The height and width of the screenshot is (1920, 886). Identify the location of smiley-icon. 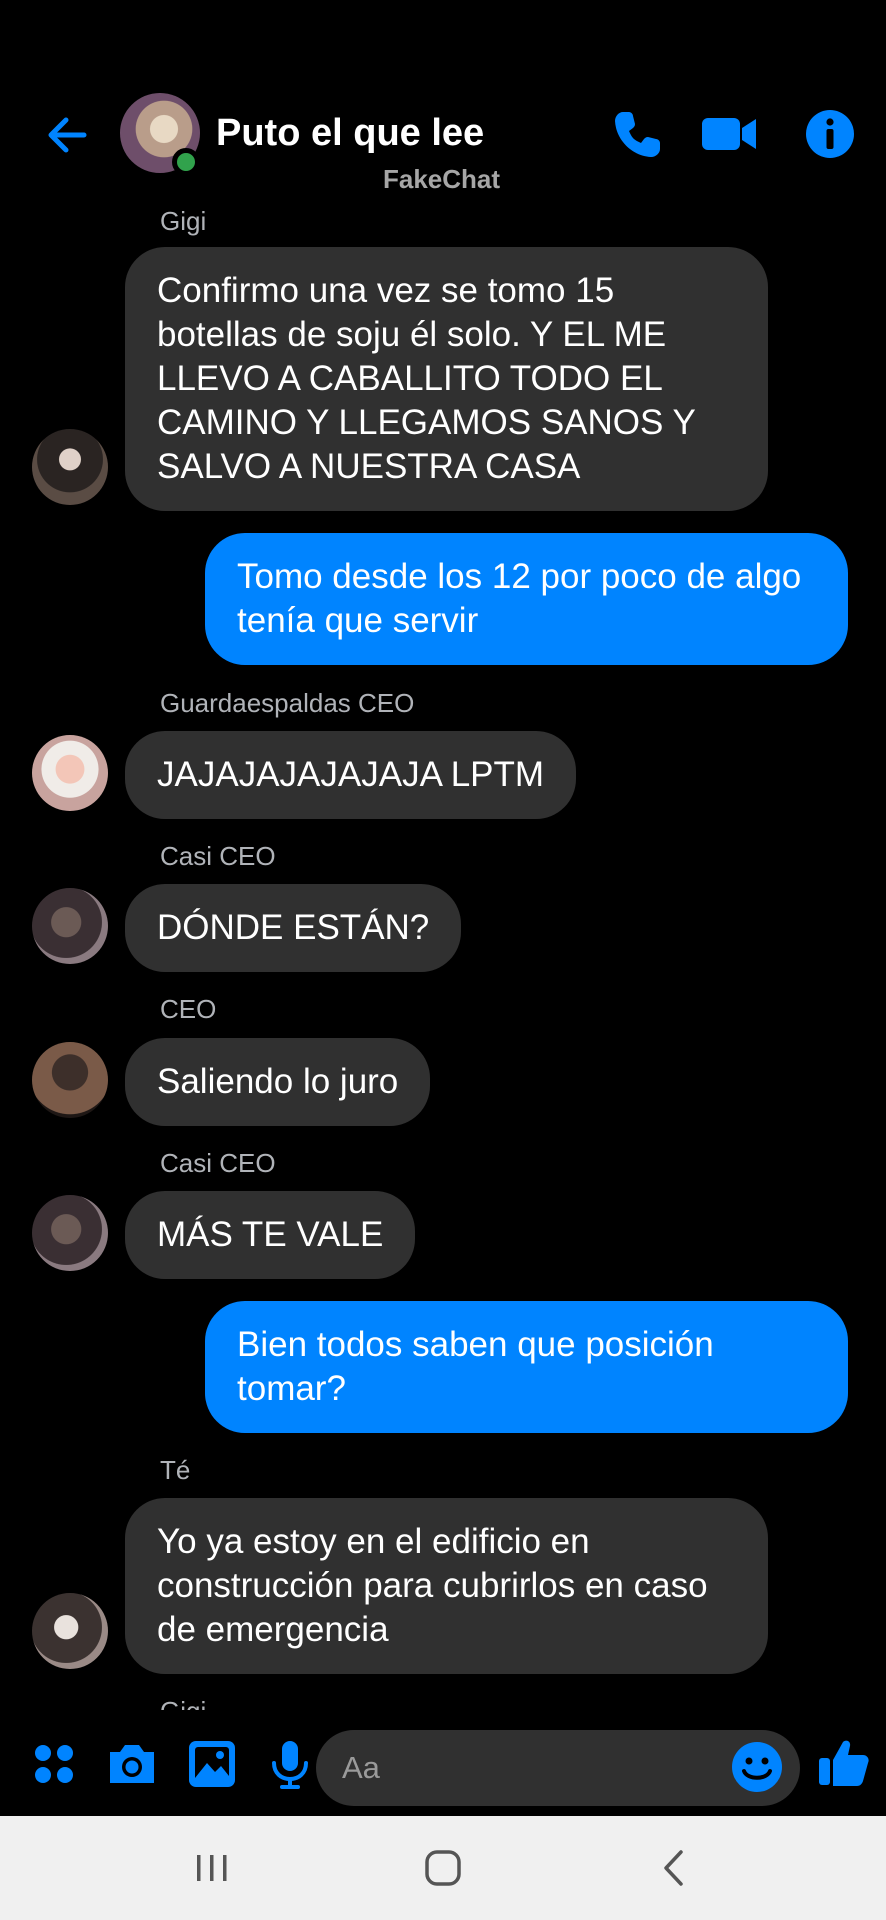
(757, 1767).